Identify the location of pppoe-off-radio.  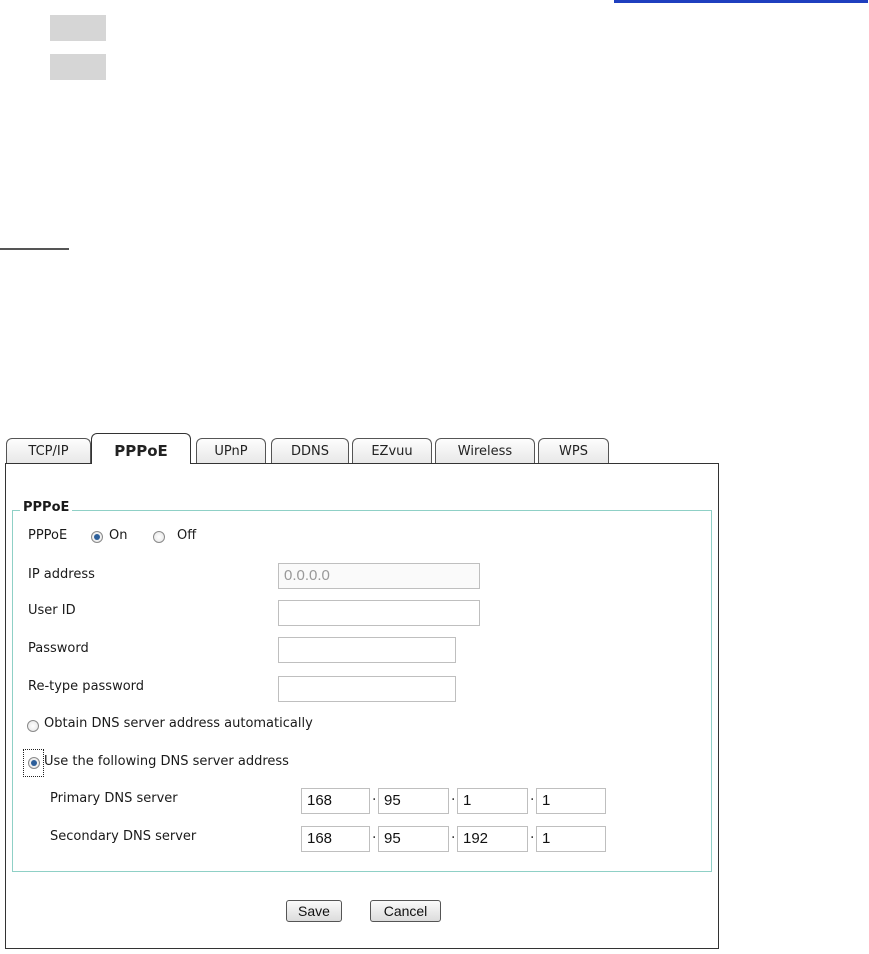
(159, 537).